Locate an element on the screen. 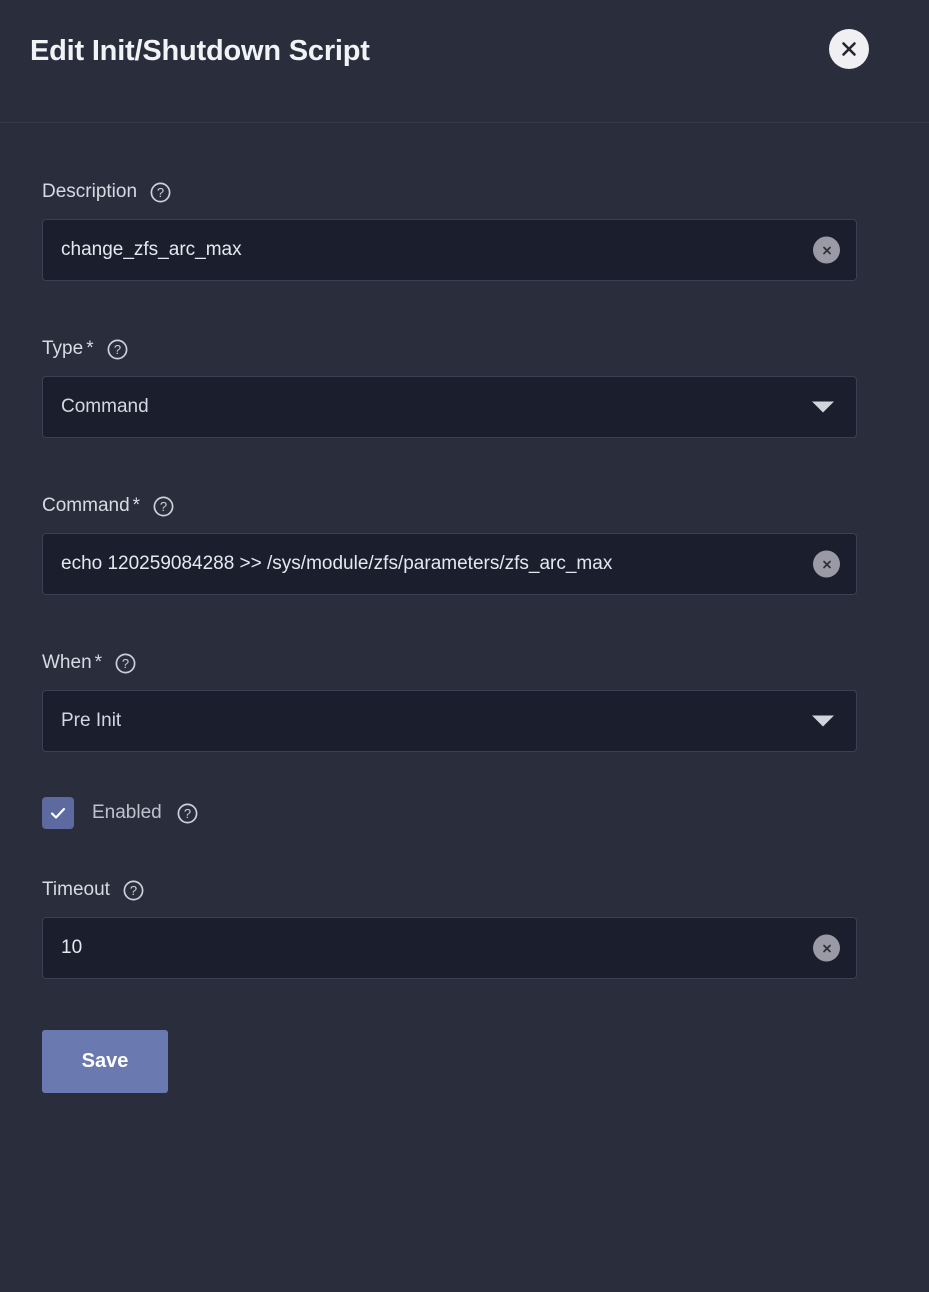 The height and width of the screenshot is (1292, 929). close-icon is located at coordinates (849, 49).